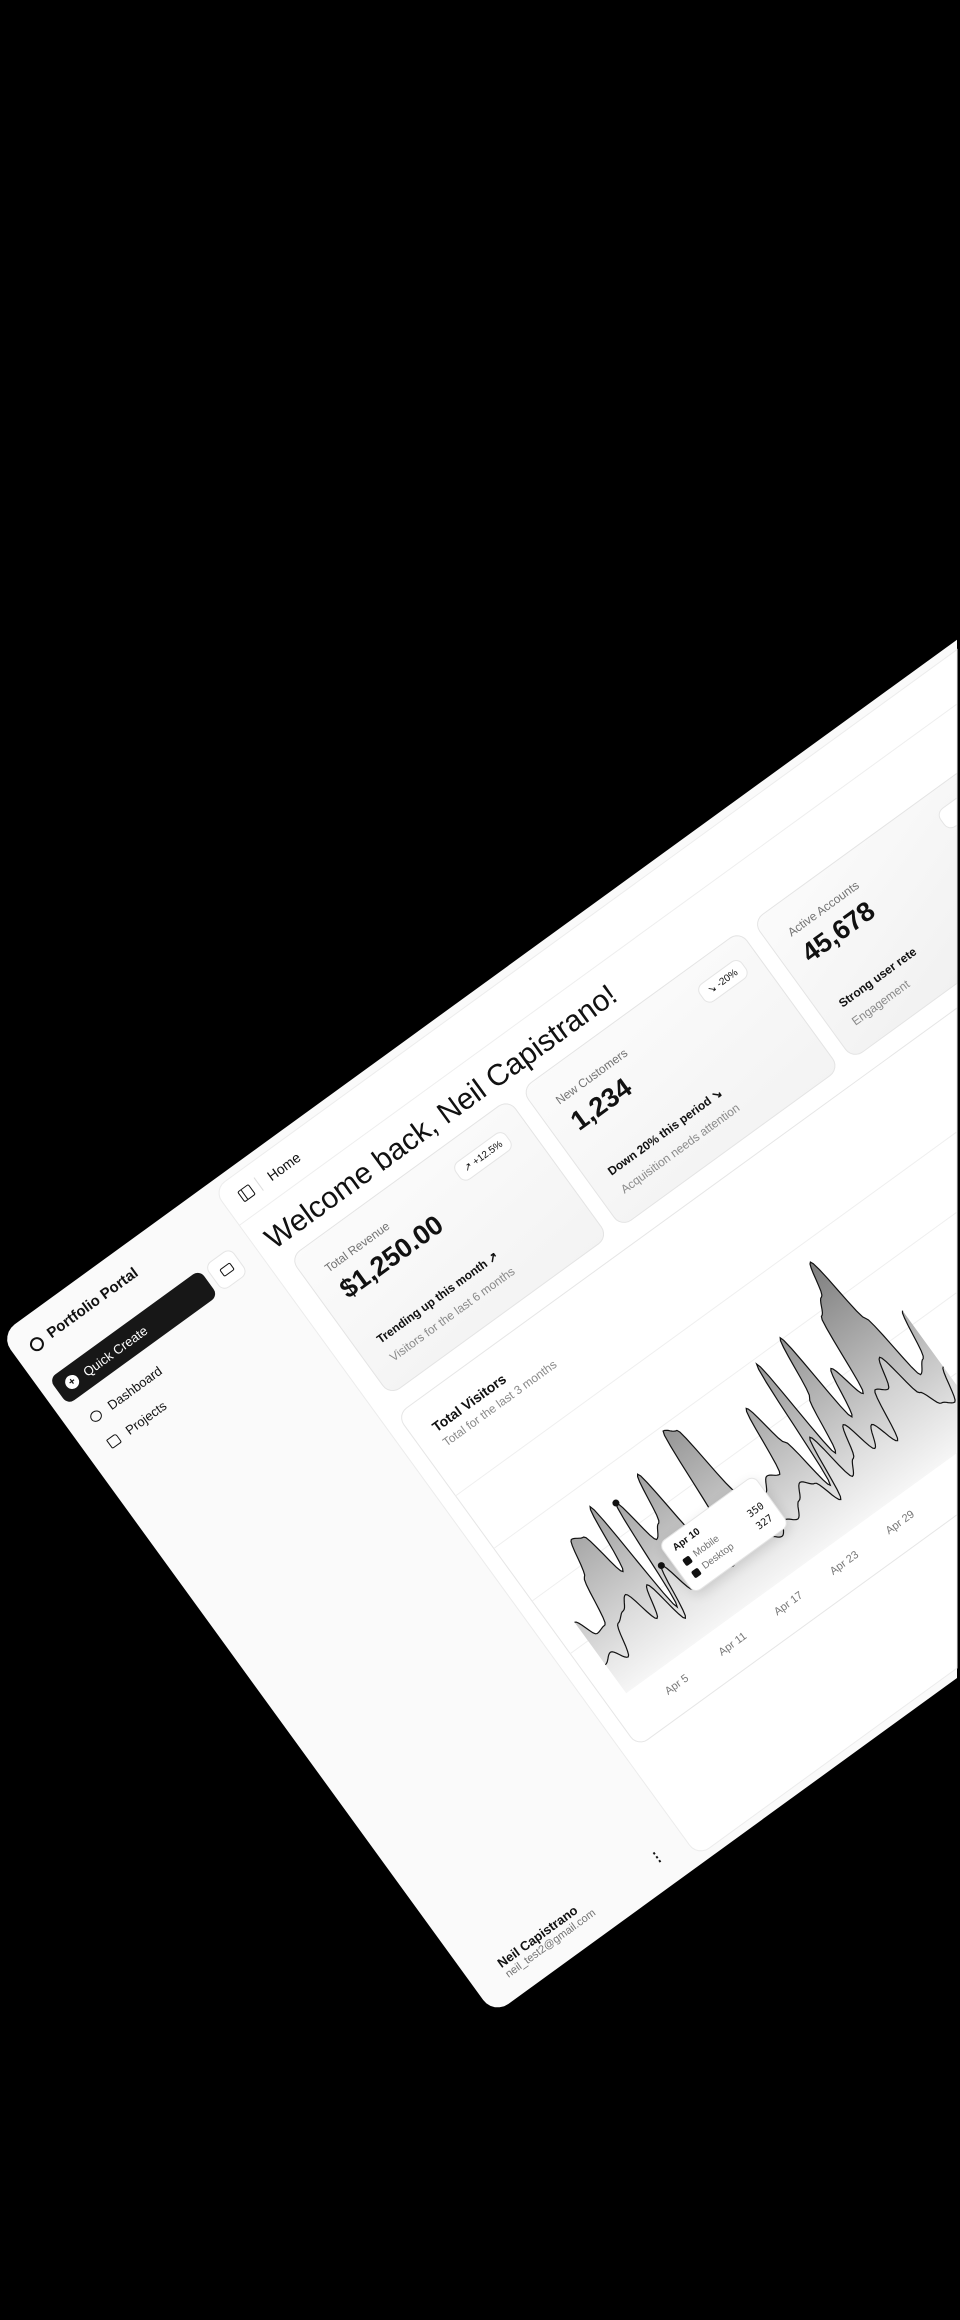 The width and height of the screenshot is (960, 2320). I want to click on mail-icon, so click(226, 1269).